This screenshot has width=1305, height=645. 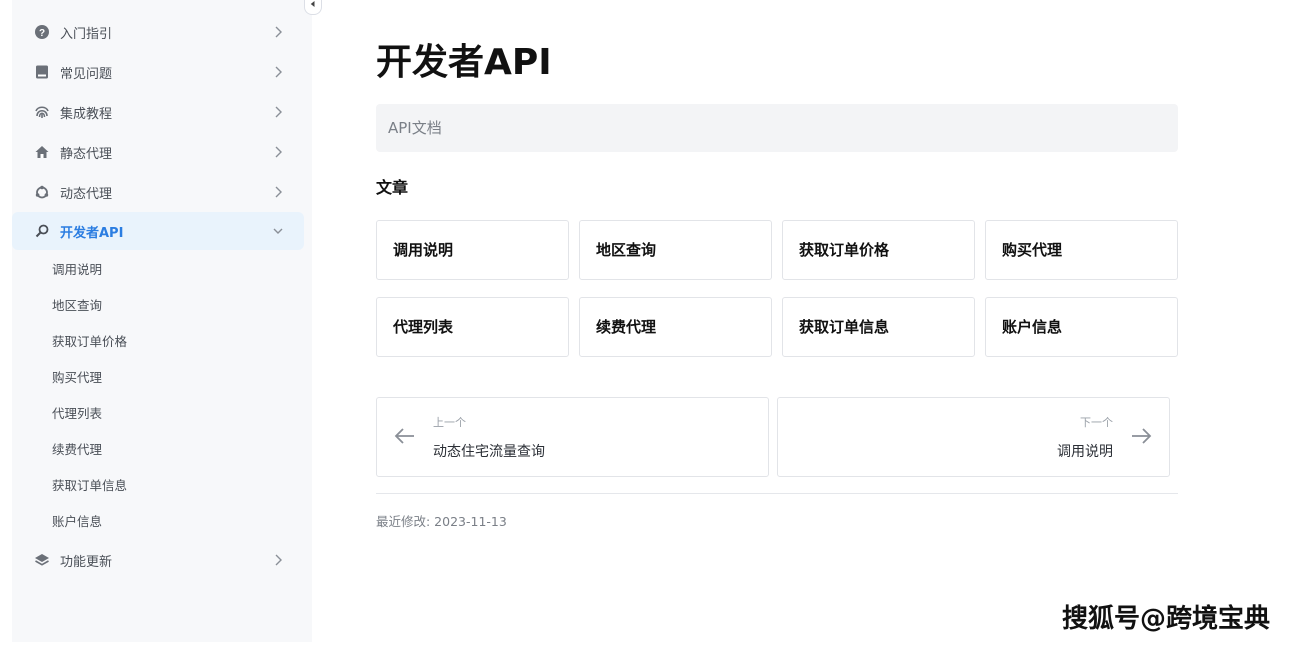 What do you see at coordinates (86, 562) in the screenshot?
I see `sidebar-item-label: 功能更新` at bounding box center [86, 562].